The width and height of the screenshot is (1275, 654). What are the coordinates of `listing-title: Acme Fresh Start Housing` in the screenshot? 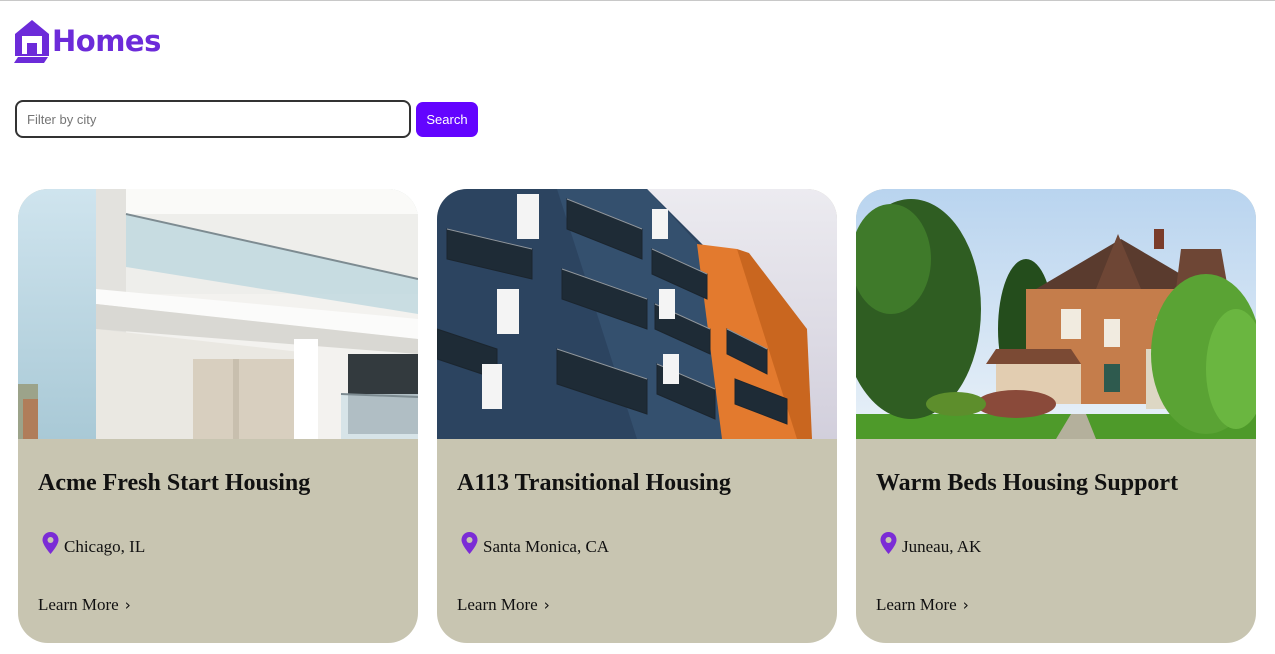 It's located at (174, 483).